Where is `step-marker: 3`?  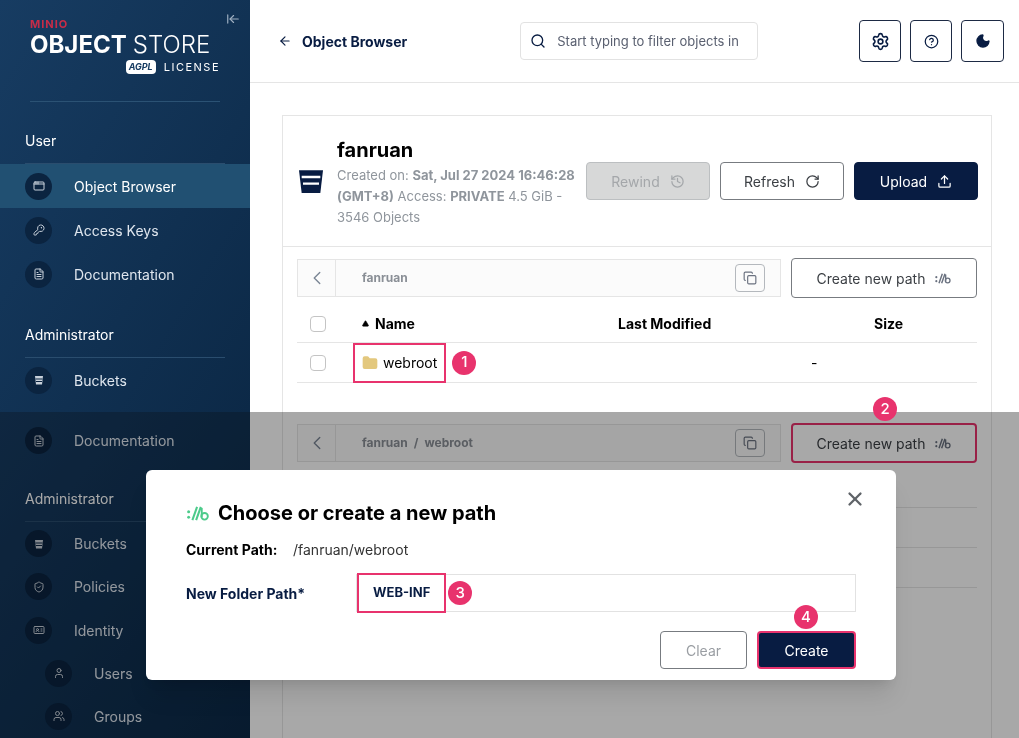 step-marker: 3 is located at coordinates (460, 593).